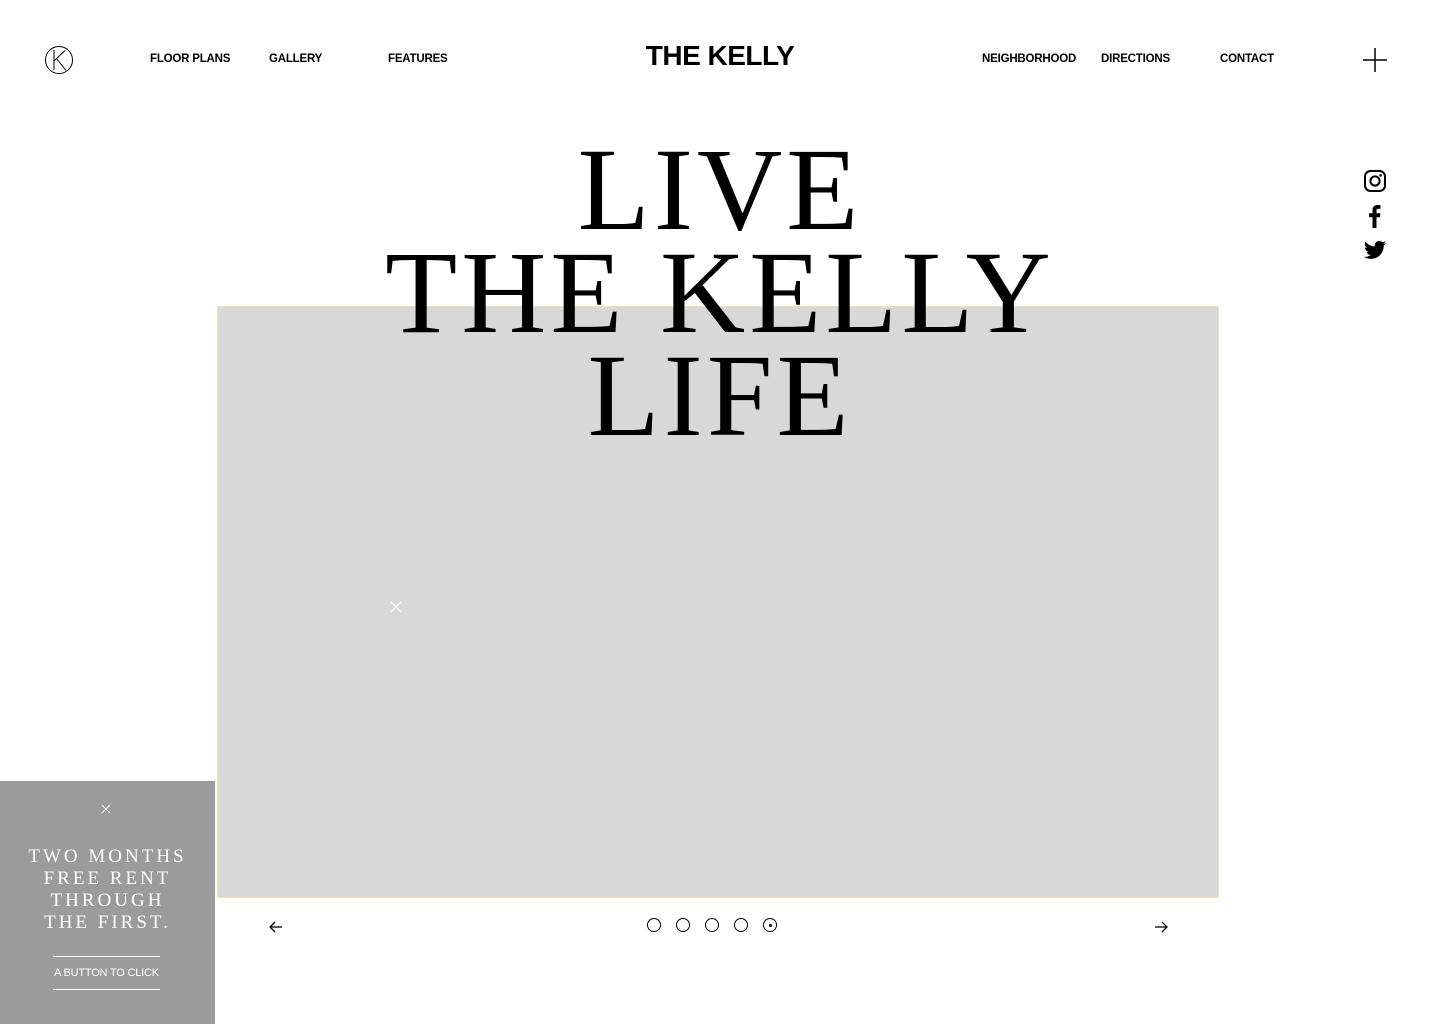  I want to click on promo-line: TWO MONTHS, so click(107, 856).